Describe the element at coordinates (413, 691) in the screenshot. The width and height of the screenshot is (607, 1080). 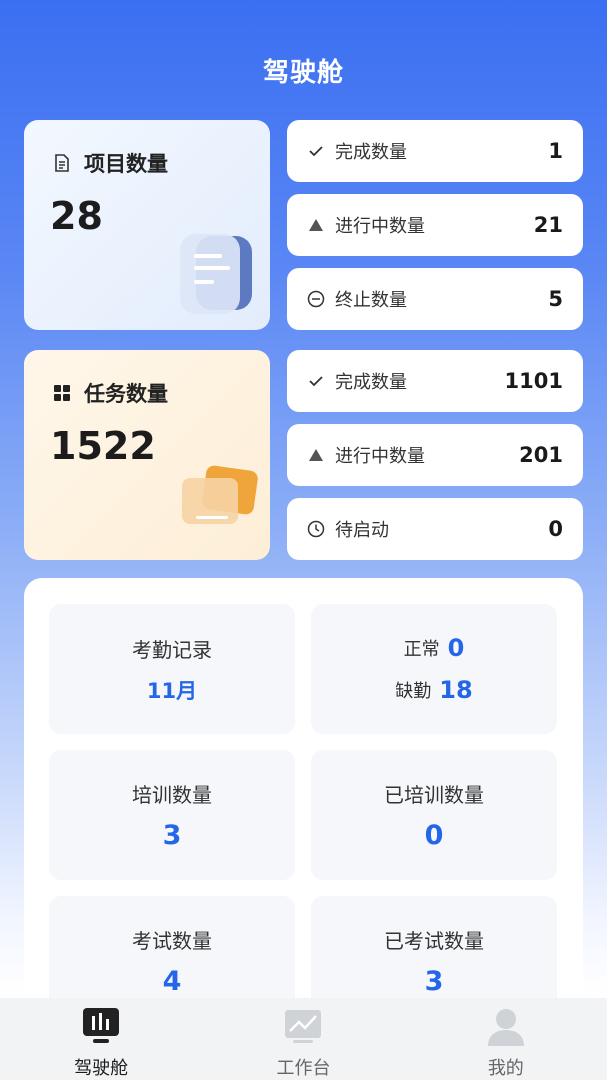
I see `absent-label: 缺勤` at that location.